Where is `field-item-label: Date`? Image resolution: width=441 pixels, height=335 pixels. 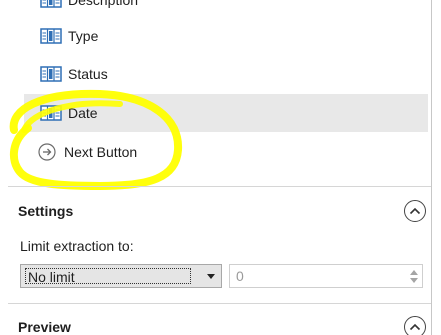
field-item-label: Date is located at coordinates (83, 113).